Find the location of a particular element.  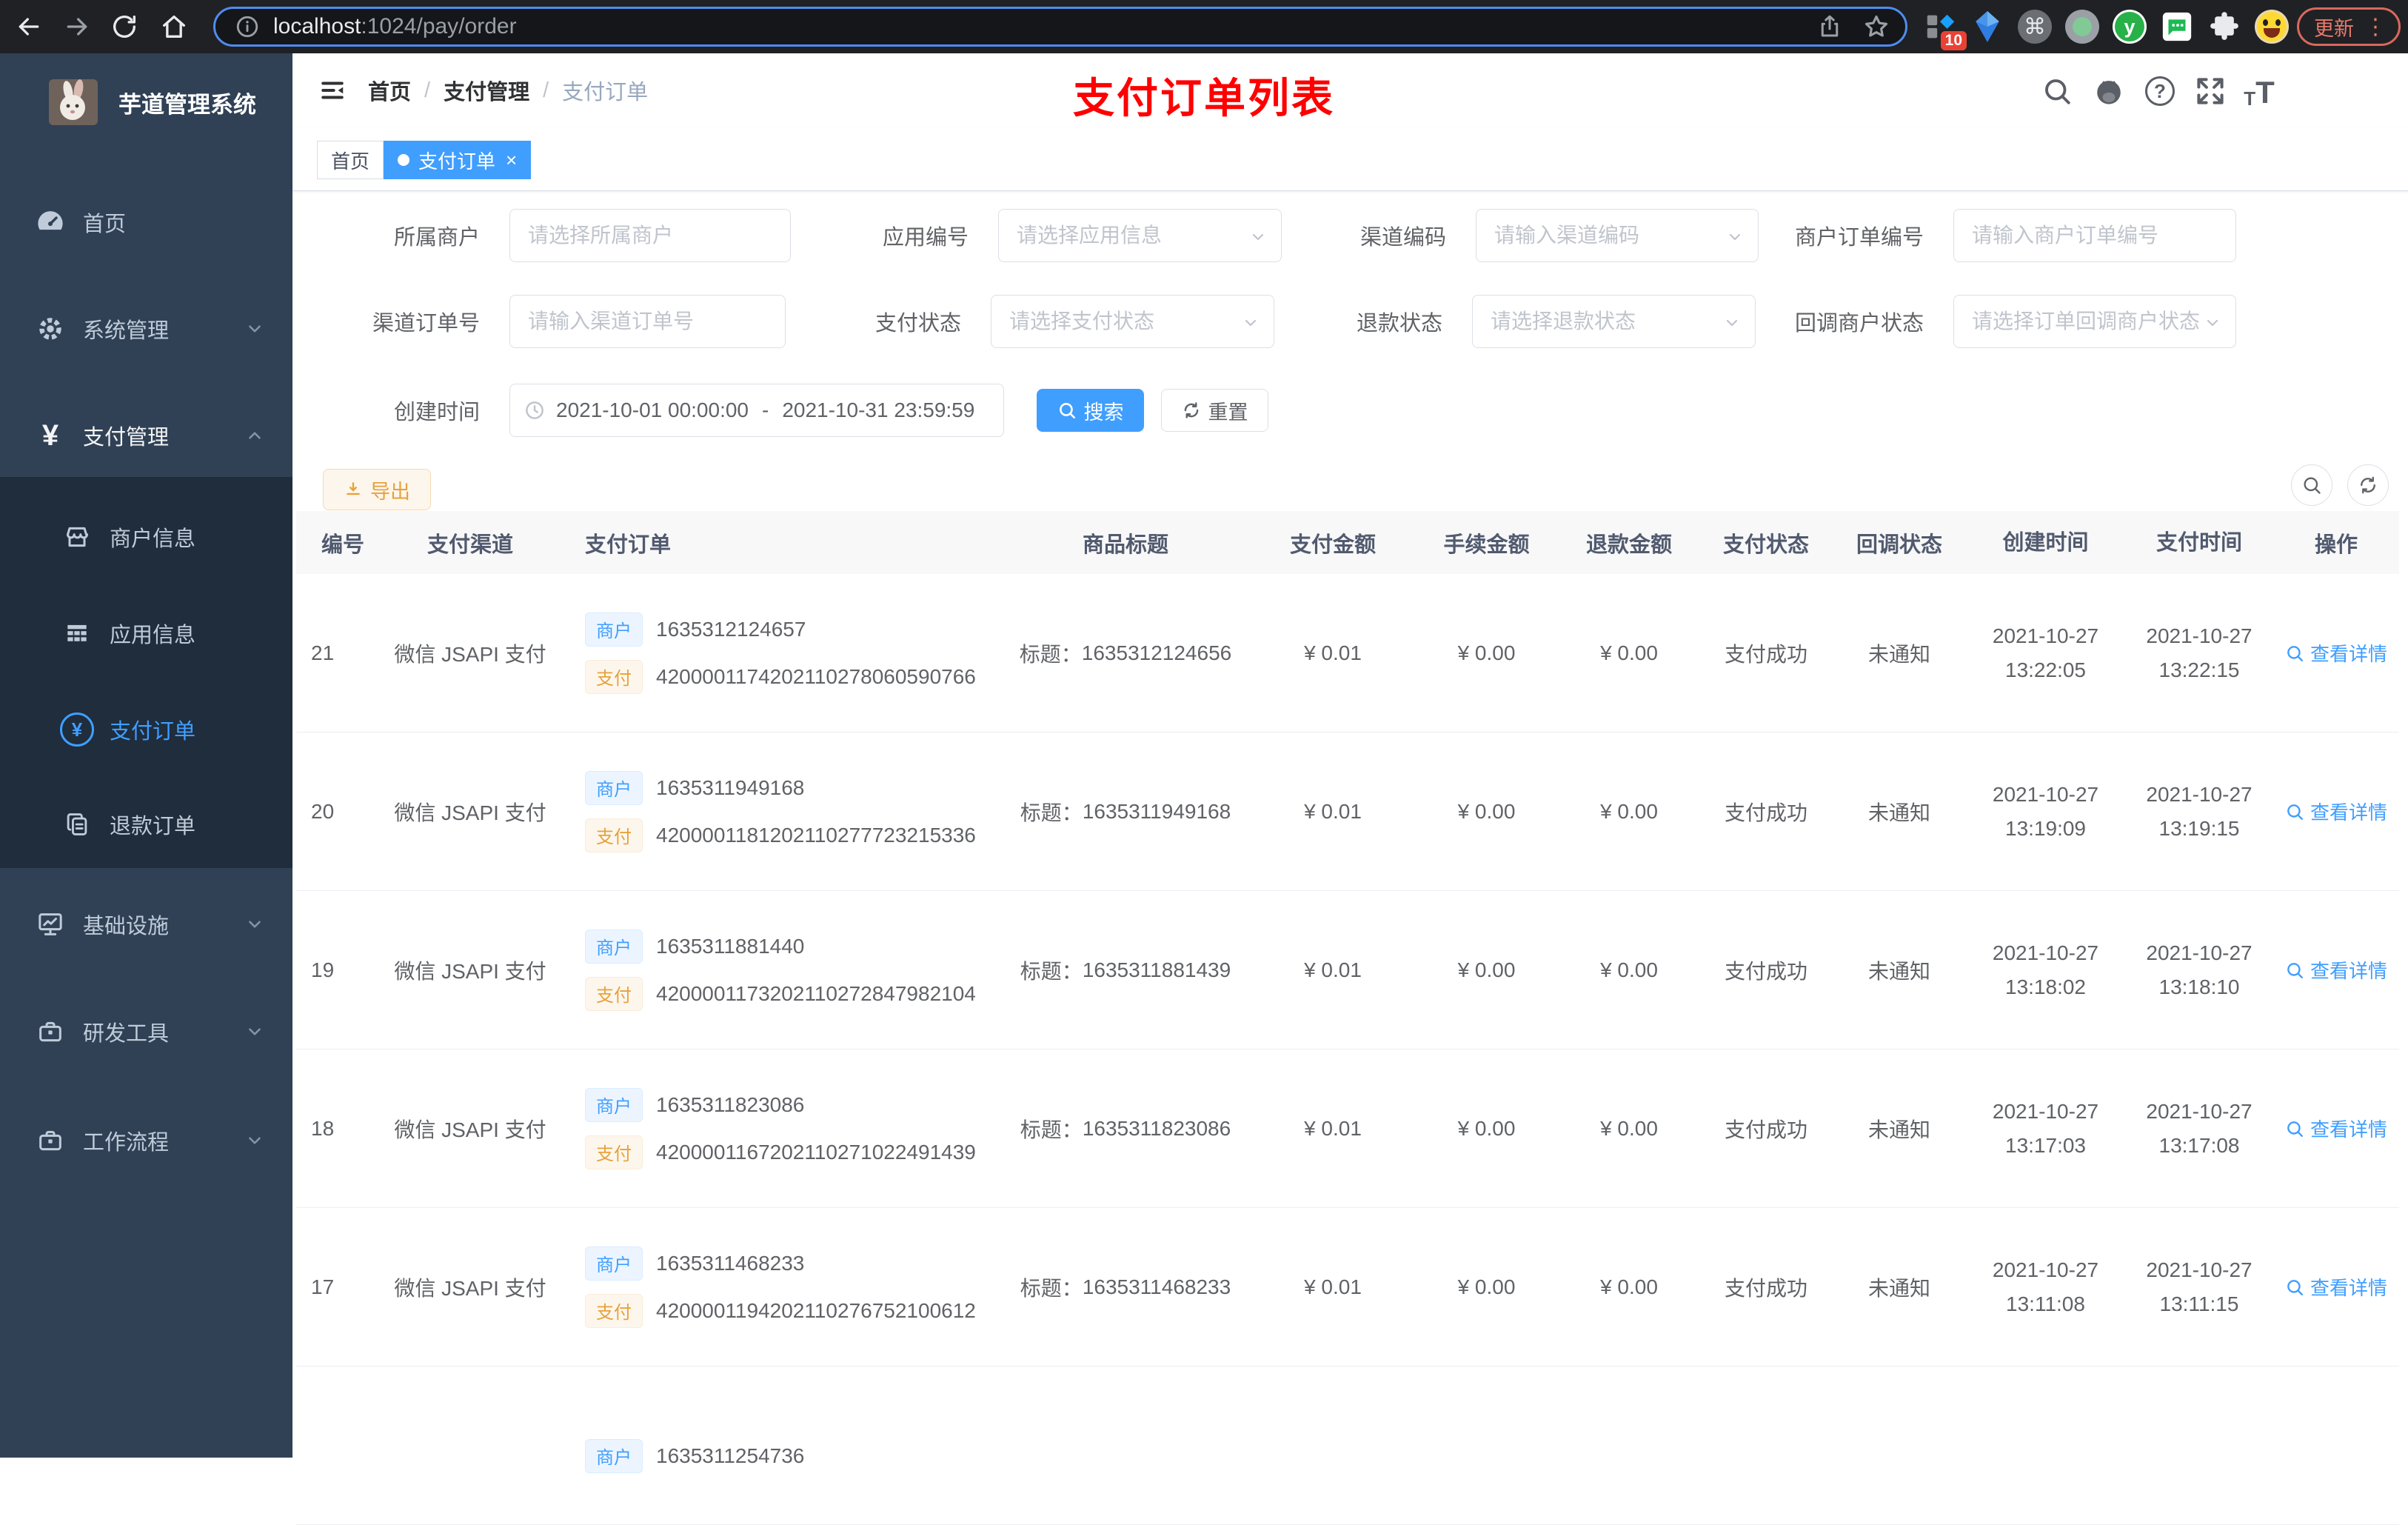

extension-status-icon is located at coordinates (2082, 27).